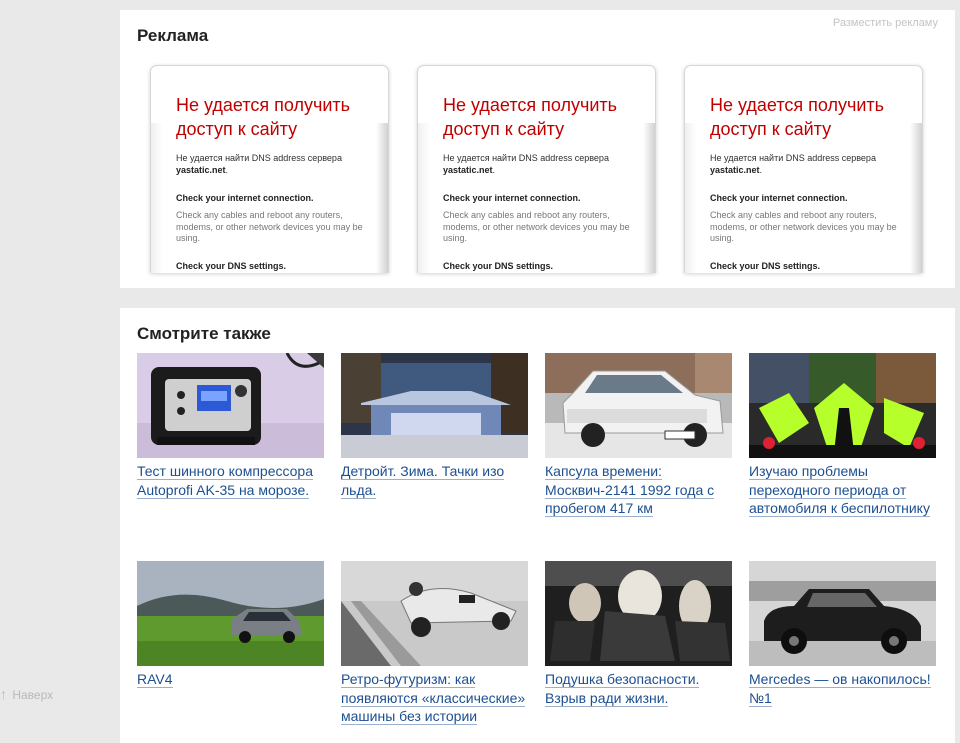  What do you see at coordinates (638, 405) in the screenshot?
I see `white-moskvich-thumbnail` at bounding box center [638, 405].